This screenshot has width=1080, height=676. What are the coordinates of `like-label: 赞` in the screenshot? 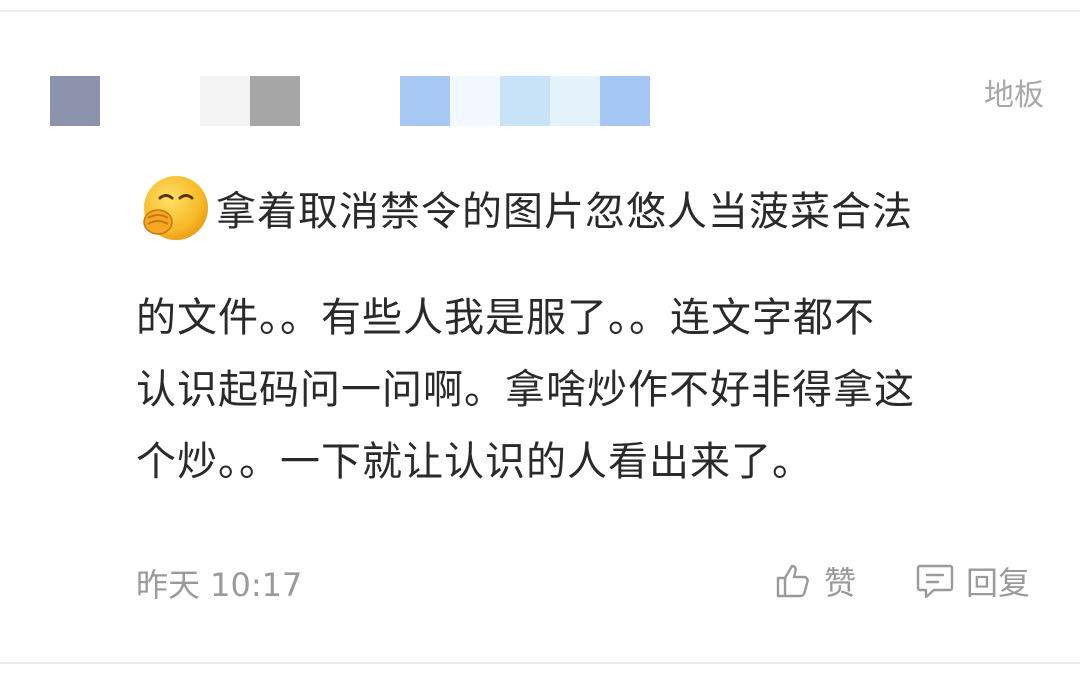 It's located at (840, 583).